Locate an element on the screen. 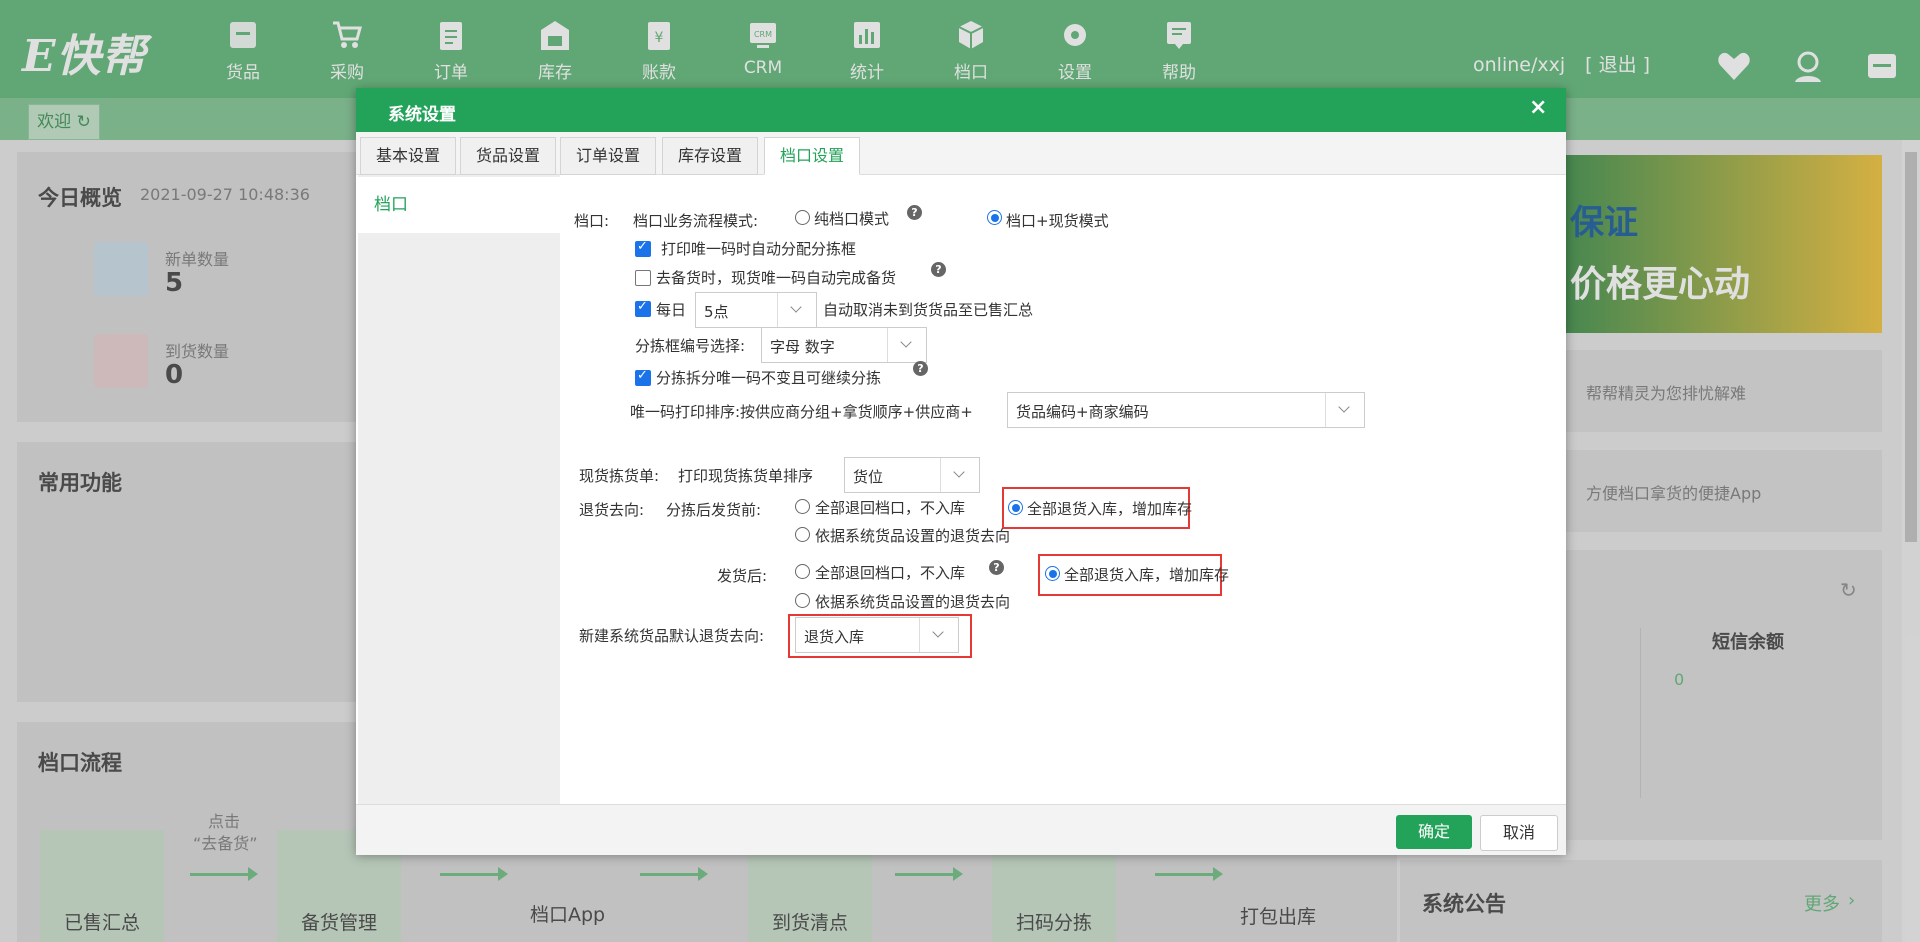  tab-order-settings: 订单设置 is located at coordinates (608, 156).